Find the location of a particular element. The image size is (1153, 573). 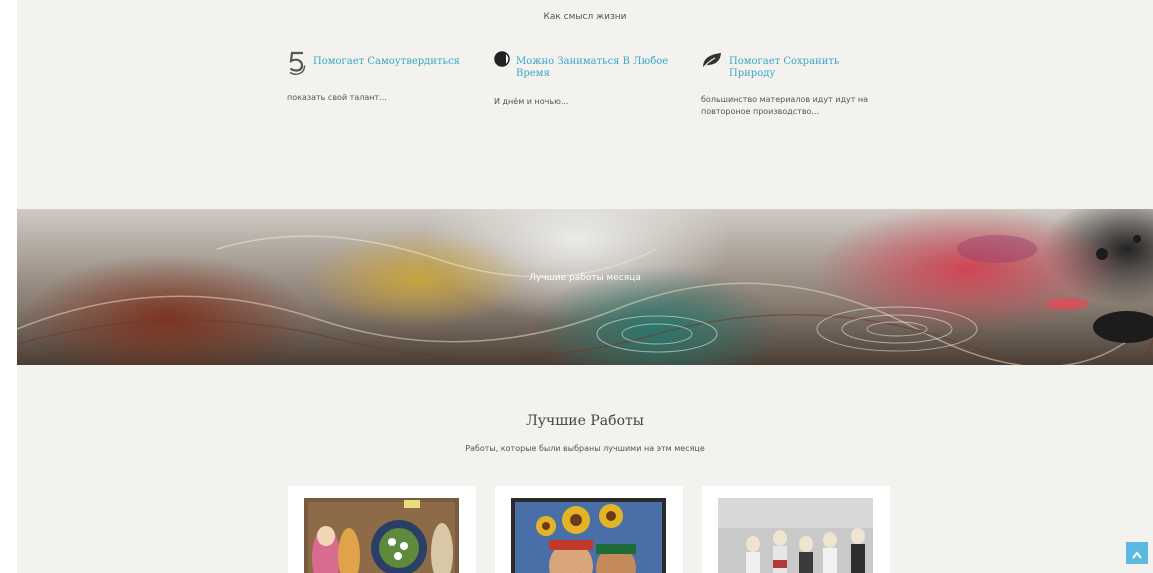

chevron-up-icon is located at coordinates (1137, 553).